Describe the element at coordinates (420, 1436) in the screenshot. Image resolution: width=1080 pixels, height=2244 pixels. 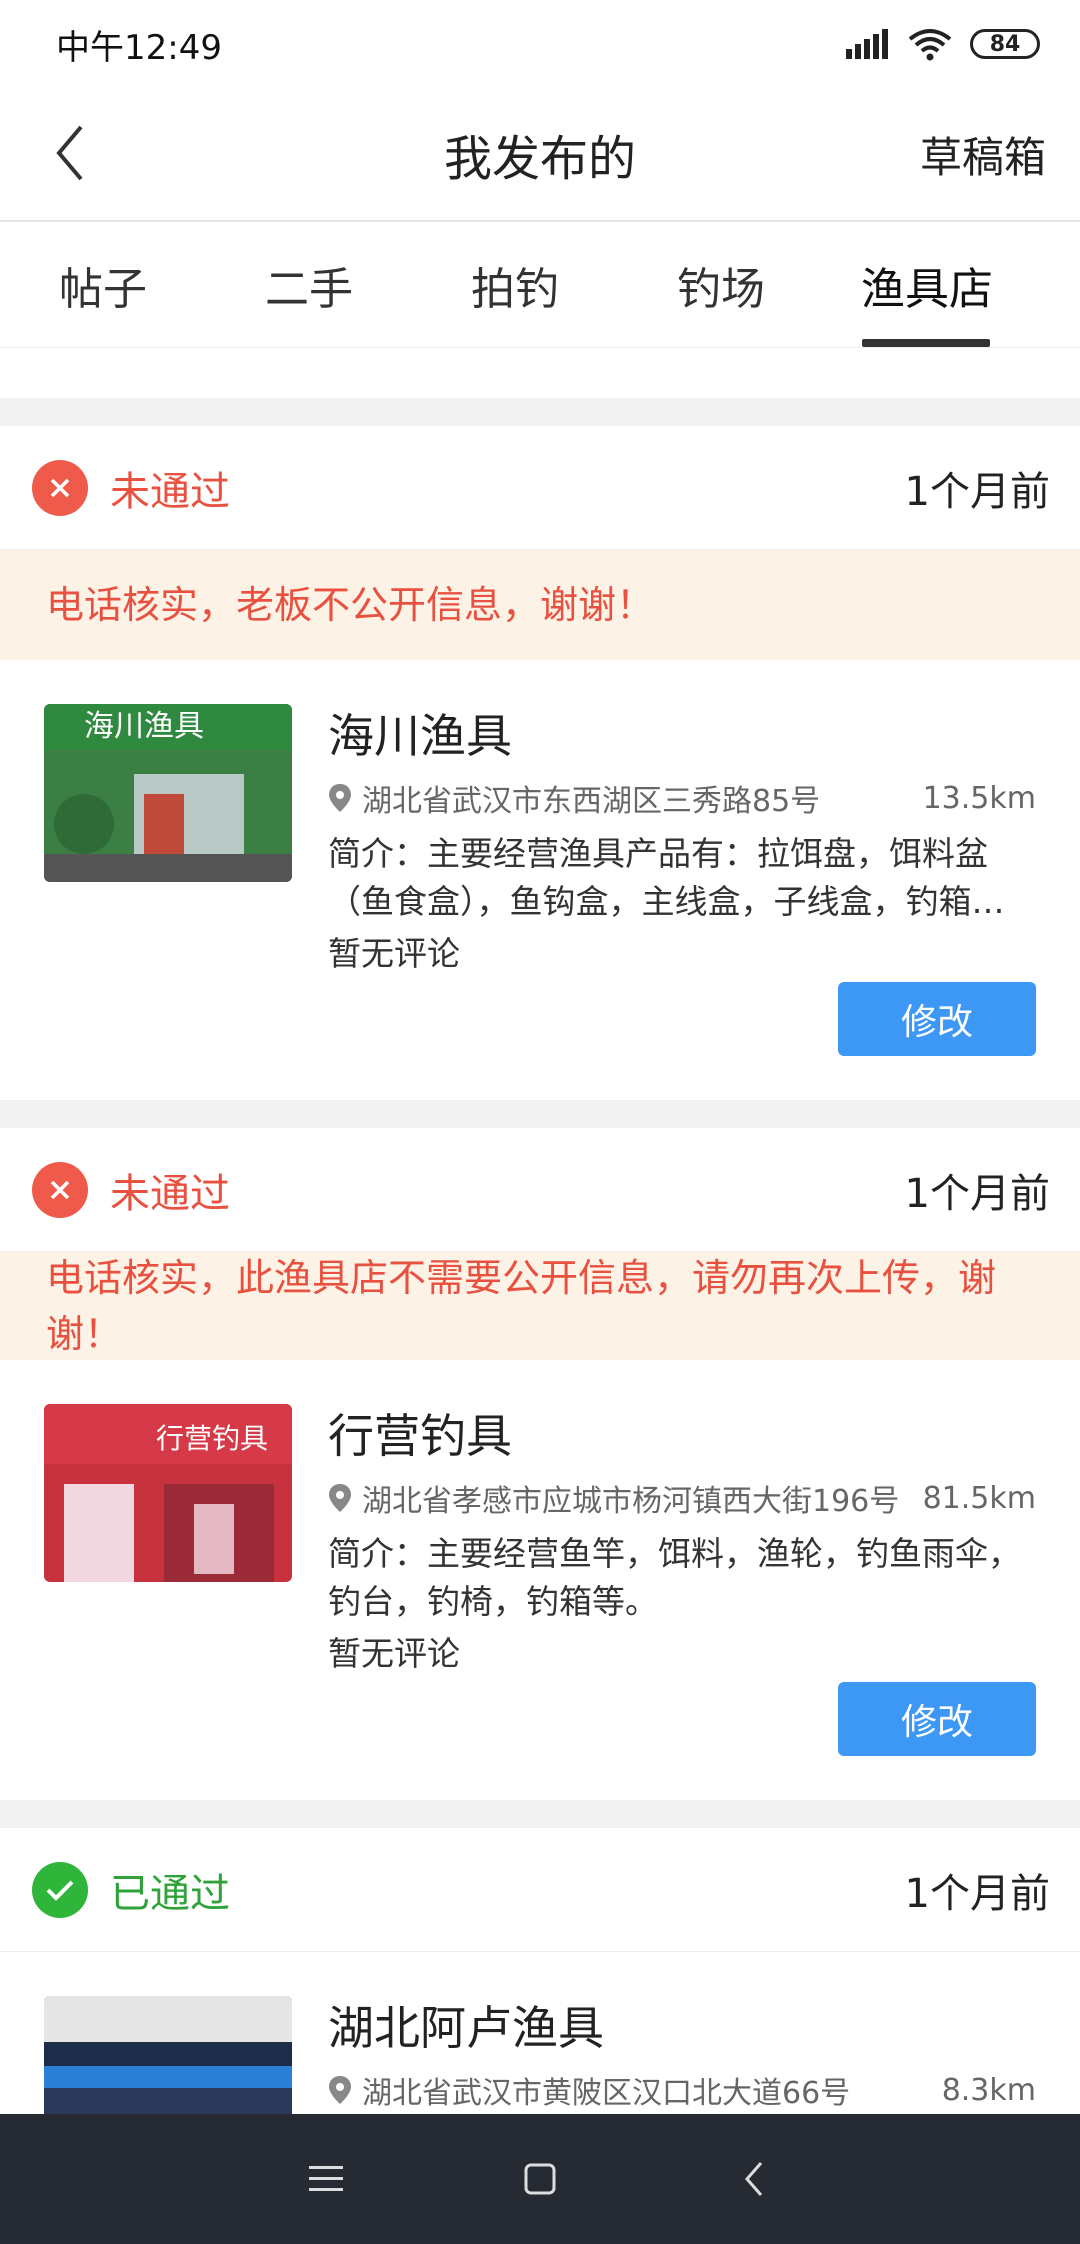
I see `shop-name: 行营钓具` at that location.